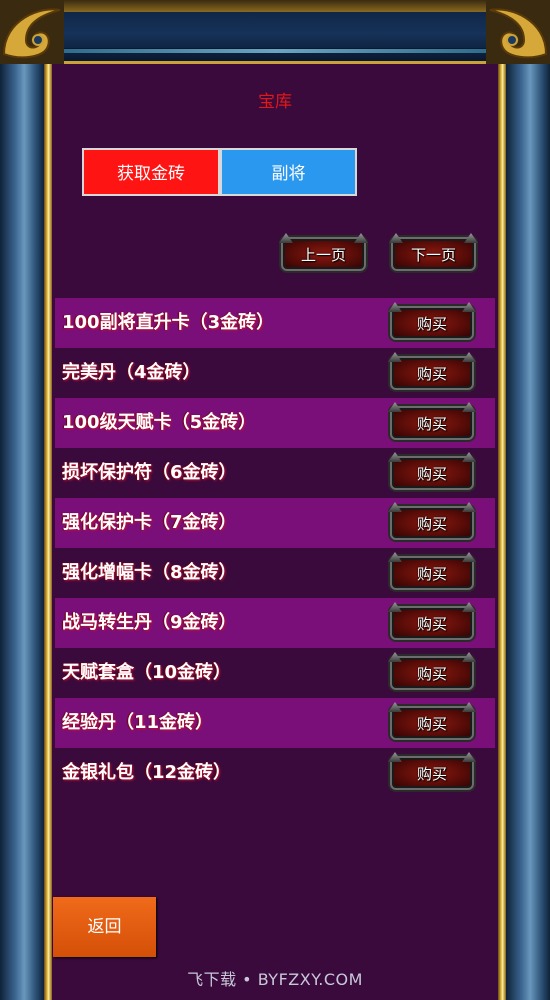 The width and height of the screenshot is (550, 1000). Describe the element at coordinates (275, 50) in the screenshot. I see `top-frame-line` at that location.